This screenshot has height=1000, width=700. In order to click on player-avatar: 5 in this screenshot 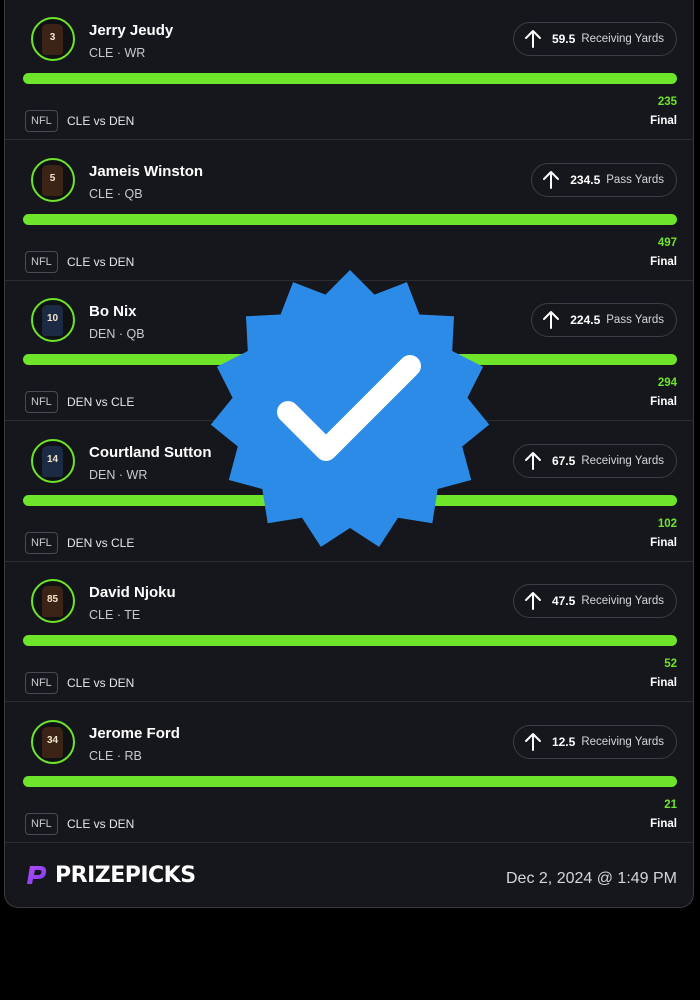, I will do `click(53, 179)`.